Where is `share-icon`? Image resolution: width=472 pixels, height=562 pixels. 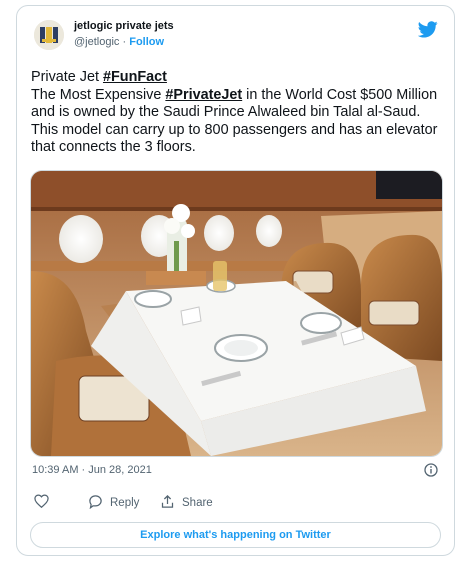 share-icon is located at coordinates (167, 503).